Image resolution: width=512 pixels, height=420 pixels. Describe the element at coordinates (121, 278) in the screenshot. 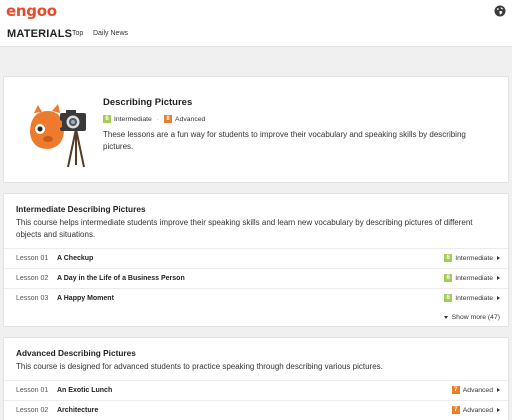

I see `lesson-title: A Day in the Life of a Business Person` at that location.